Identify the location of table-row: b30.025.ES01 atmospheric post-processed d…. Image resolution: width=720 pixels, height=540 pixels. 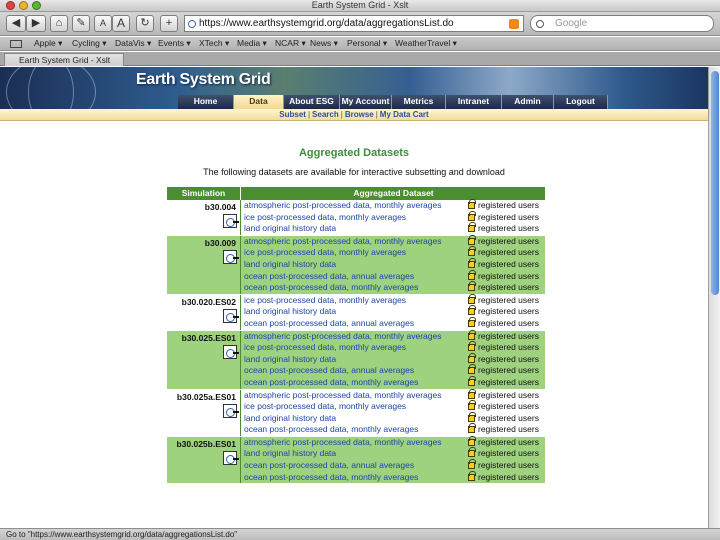
(356, 359).